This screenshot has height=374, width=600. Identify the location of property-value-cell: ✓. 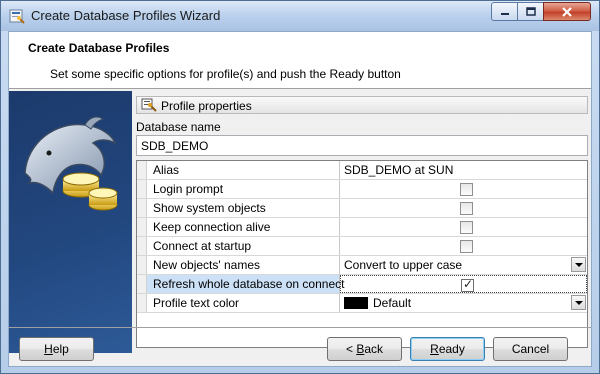
(463, 284).